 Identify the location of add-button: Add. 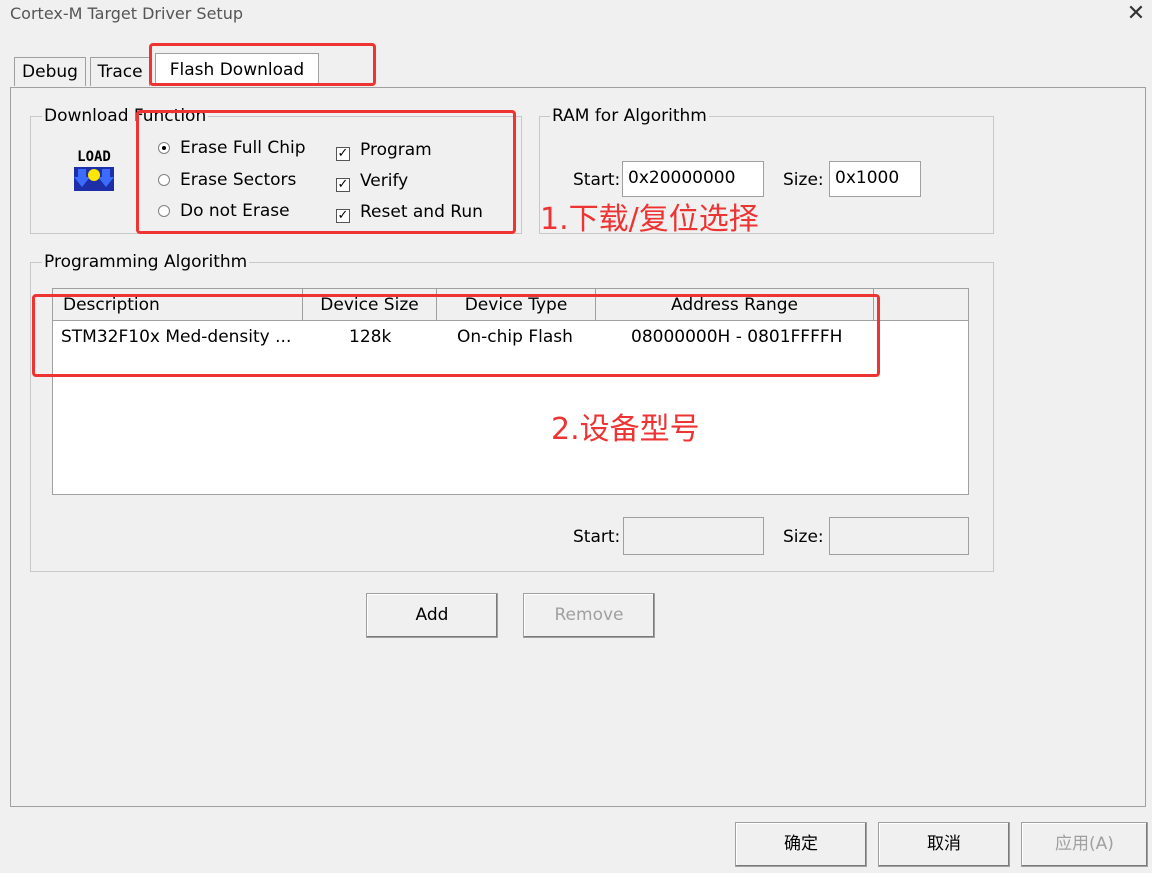
(432, 615).